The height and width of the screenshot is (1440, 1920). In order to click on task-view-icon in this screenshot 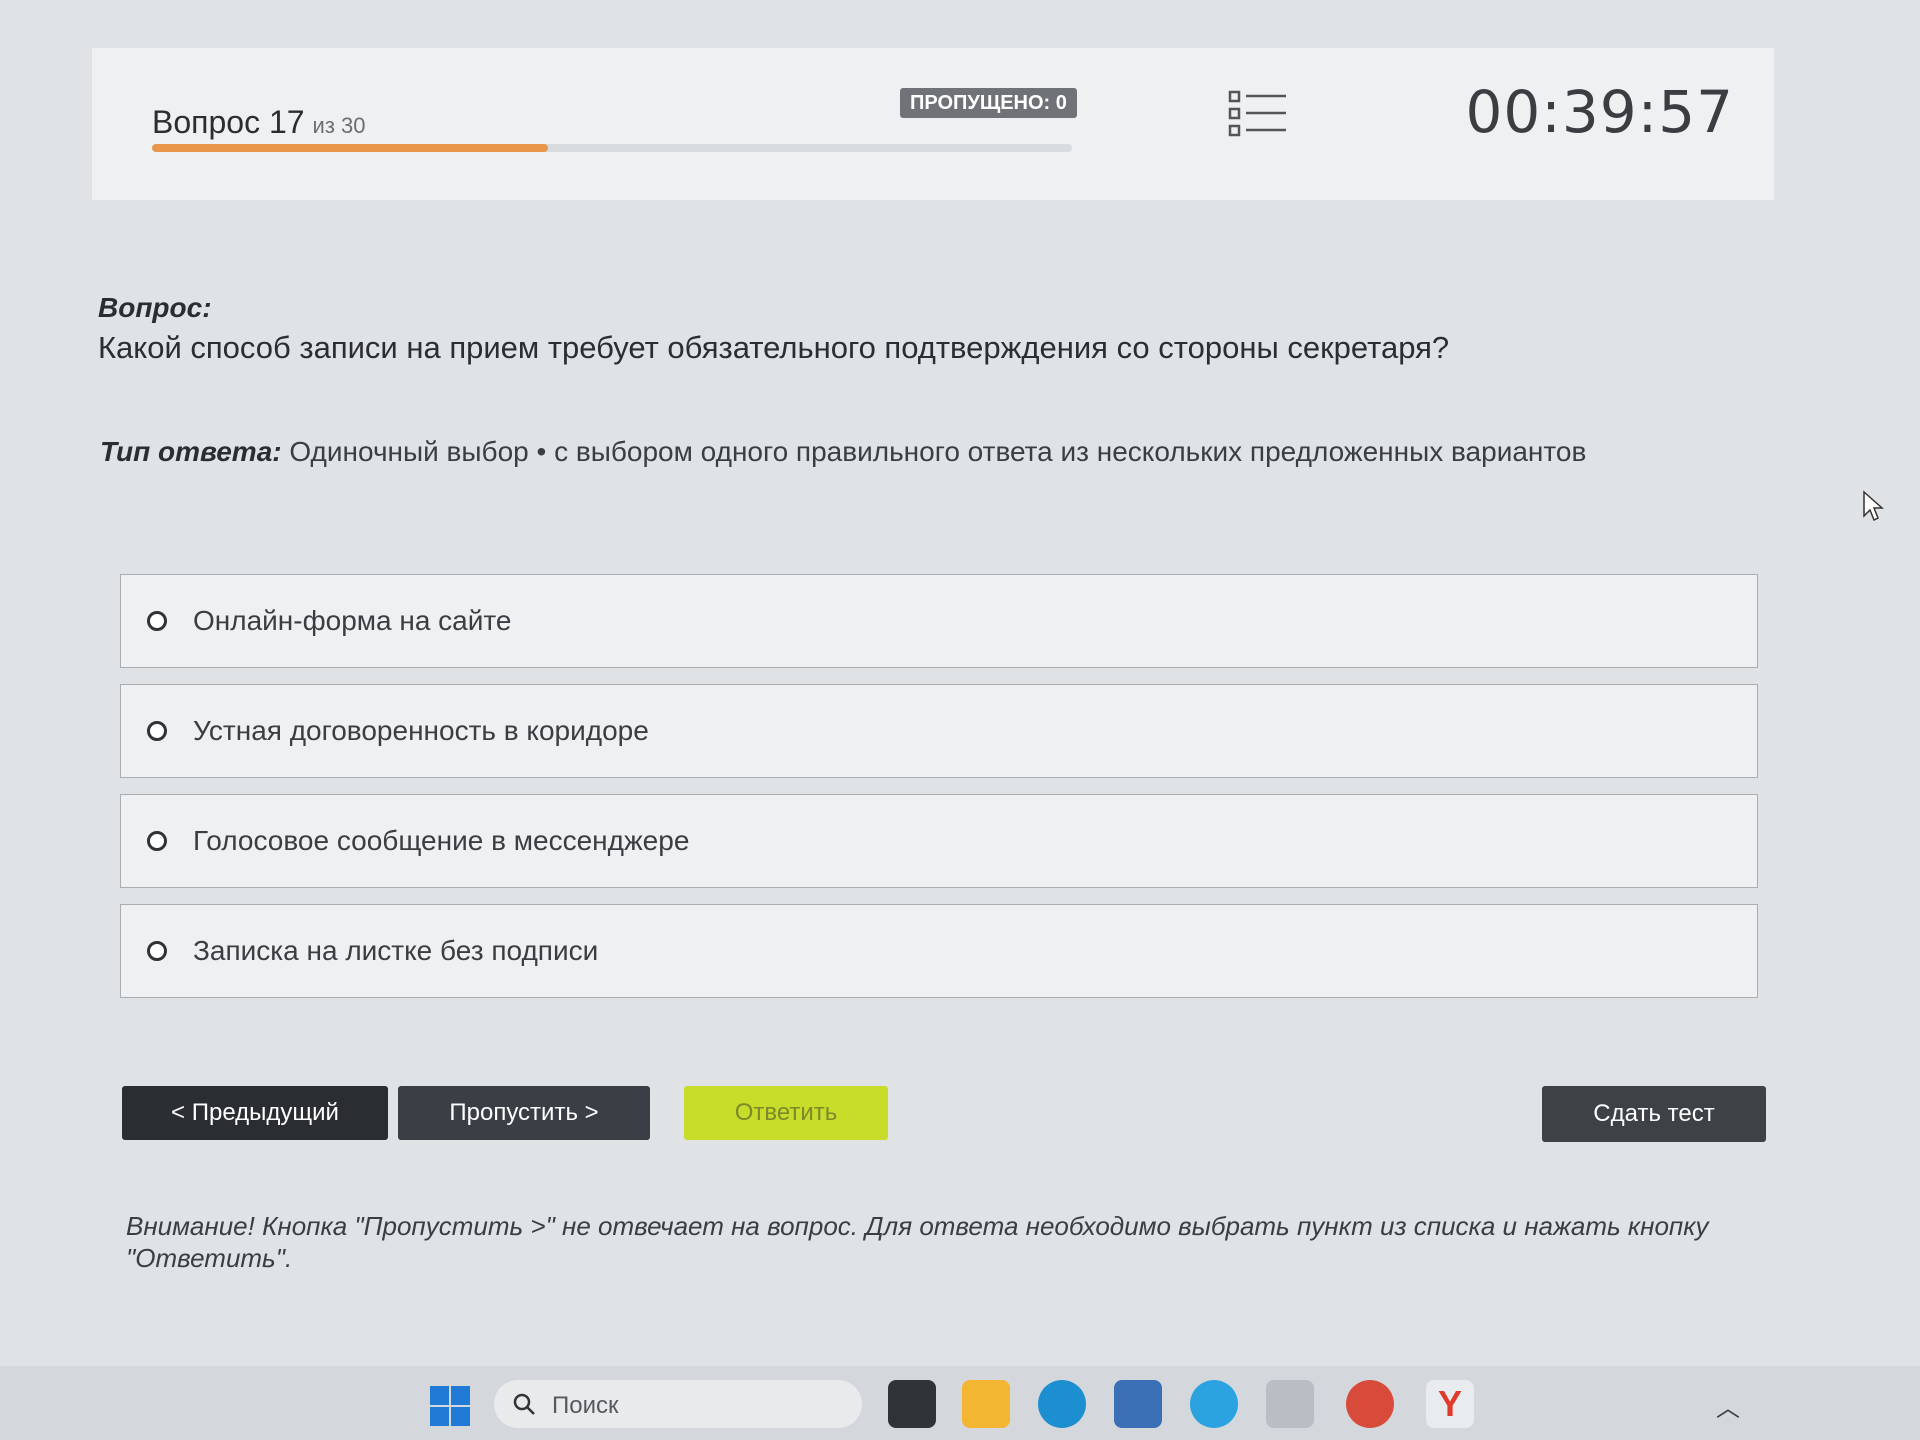, I will do `click(912, 1404)`.